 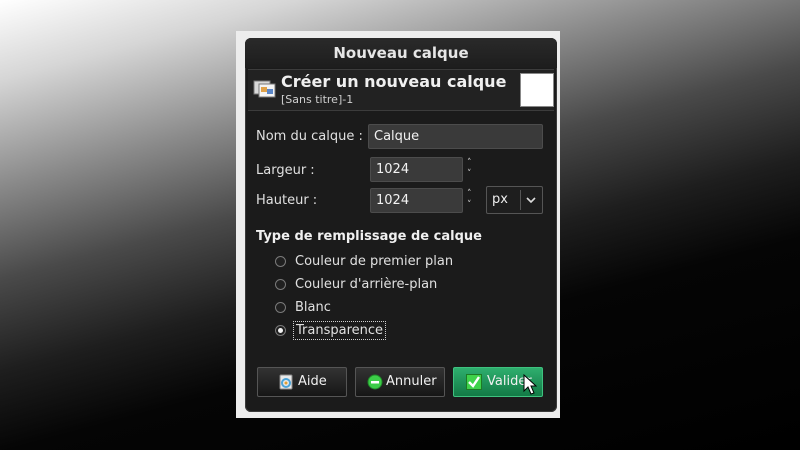 I want to click on help-icon, so click(x=286, y=382).